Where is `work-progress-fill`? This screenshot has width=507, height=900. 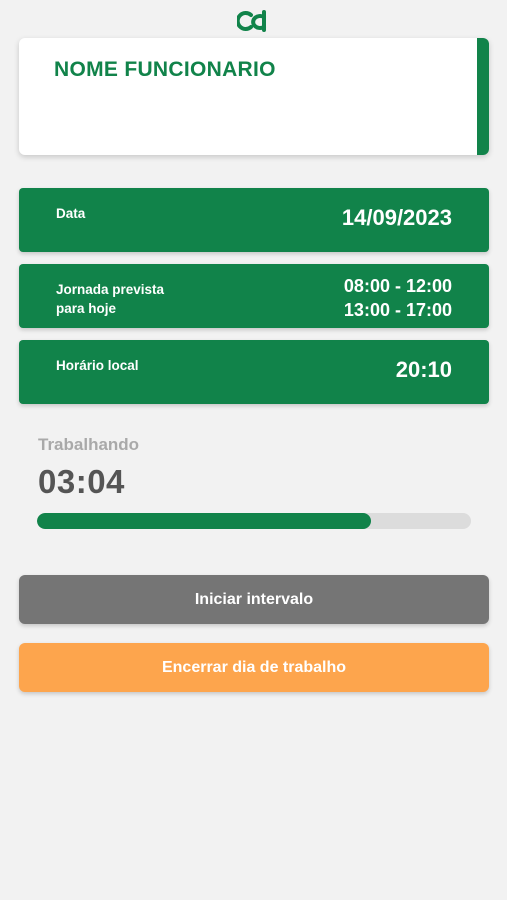 work-progress-fill is located at coordinates (204, 521).